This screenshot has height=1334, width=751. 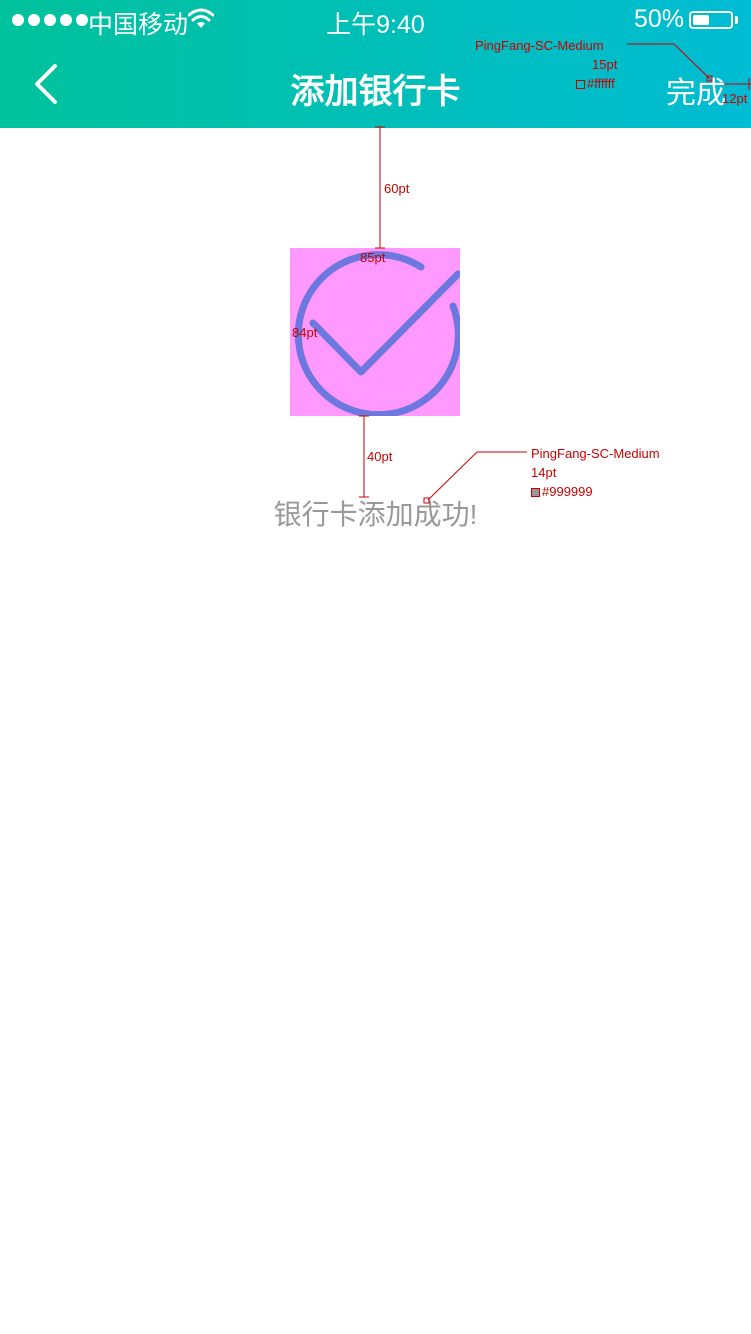 What do you see at coordinates (375, 20) in the screenshot?
I see `status-bar: 中国移动 上午9:40 50%` at bounding box center [375, 20].